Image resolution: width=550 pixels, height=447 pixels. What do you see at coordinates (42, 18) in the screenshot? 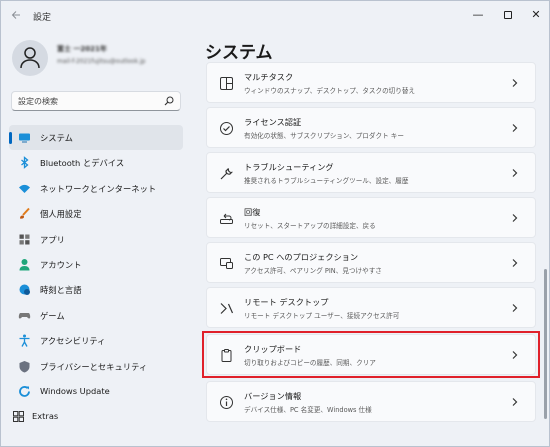
I see `app-title: 設定` at bounding box center [42, 18].